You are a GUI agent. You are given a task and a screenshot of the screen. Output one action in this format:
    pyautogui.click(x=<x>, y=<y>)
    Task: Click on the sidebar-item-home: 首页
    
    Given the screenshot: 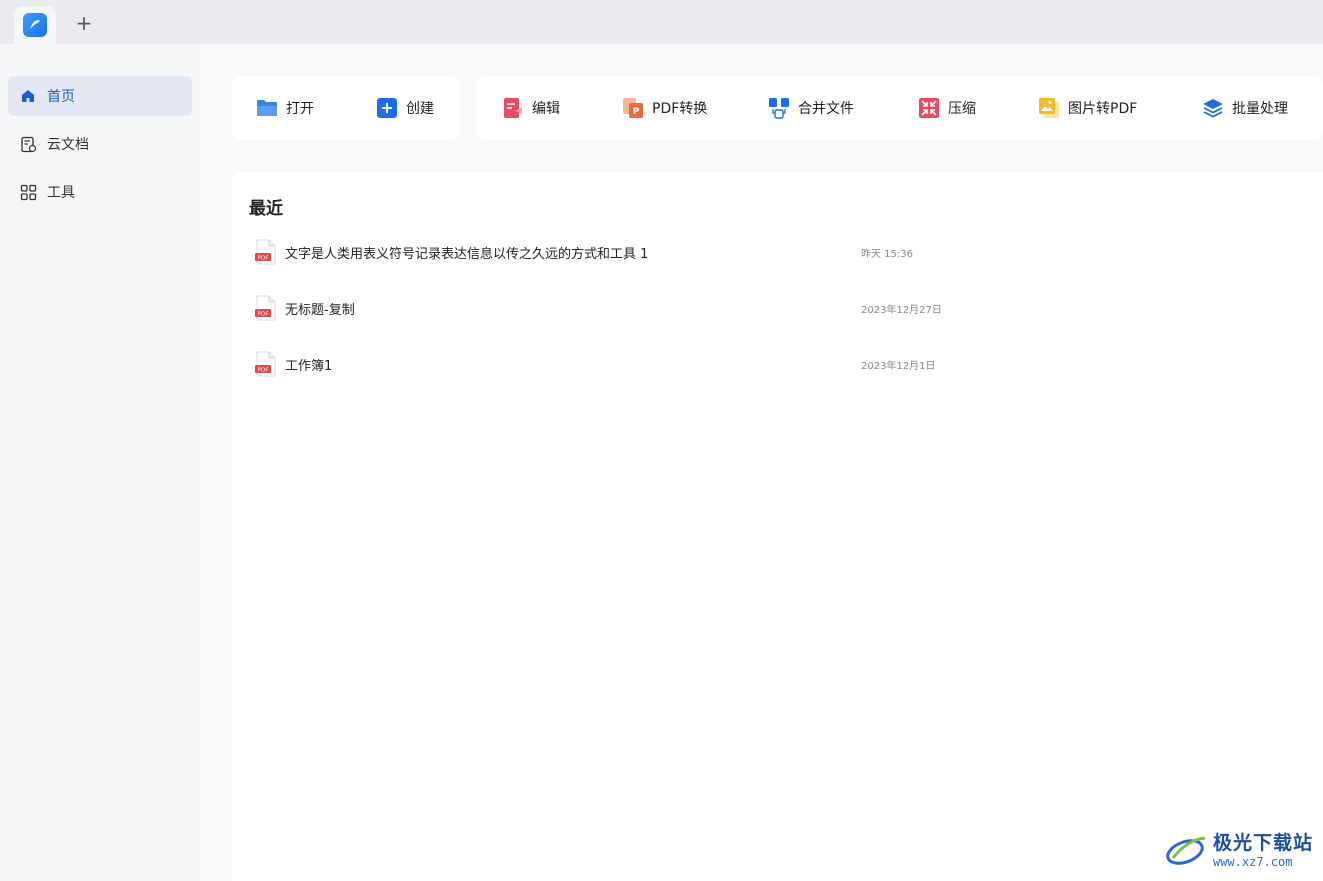 What is the action you would take?
    pyautogui.click(x=100, y=96)
    